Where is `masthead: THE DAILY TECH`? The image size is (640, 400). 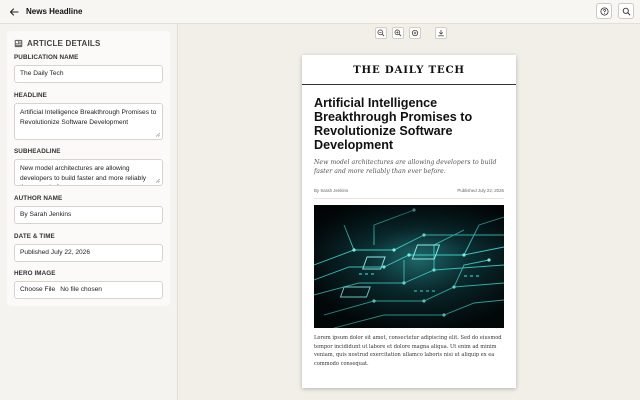
masthead: THE DAILY TECH is located at coordinates (409, 70).